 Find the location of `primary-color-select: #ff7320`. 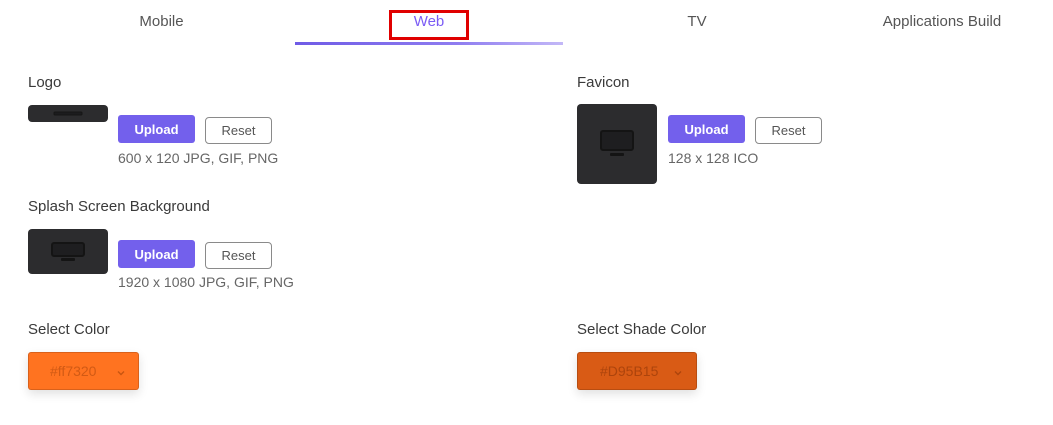

primary-color-select: #ff7320 is located at coordinates (83, 371).